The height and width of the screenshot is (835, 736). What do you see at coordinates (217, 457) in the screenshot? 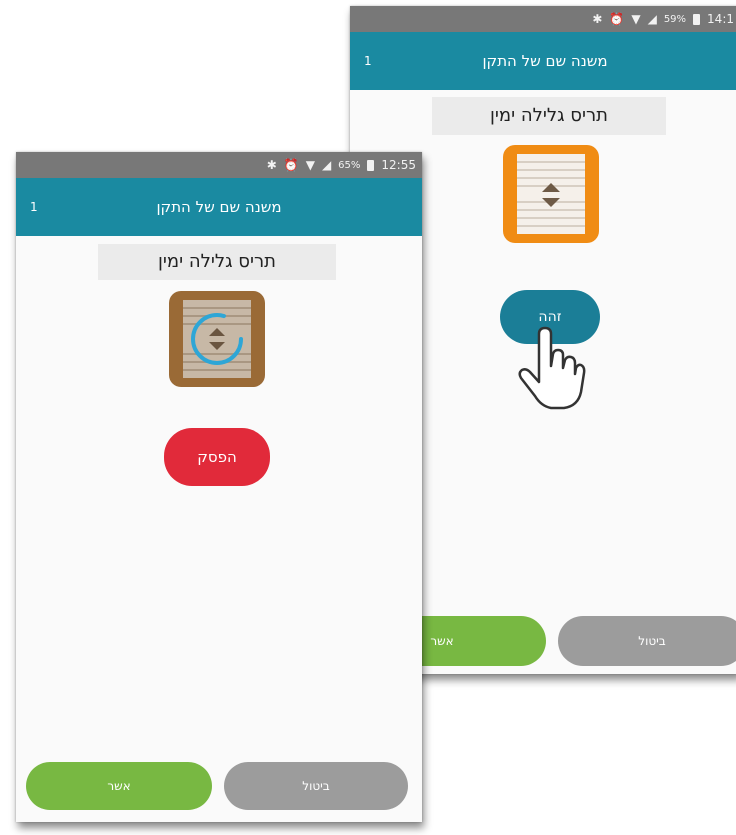
I see `stop-button: הפסק` at bounding box center [217, 457].